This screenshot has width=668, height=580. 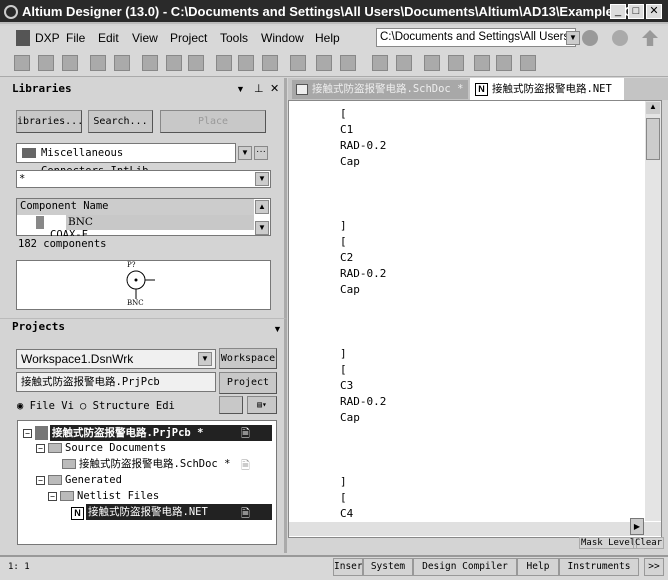 What do you see at coordinates (528, 63) in the screenshot?
I see `doc-list-icon` at bounding box center [528, 63].